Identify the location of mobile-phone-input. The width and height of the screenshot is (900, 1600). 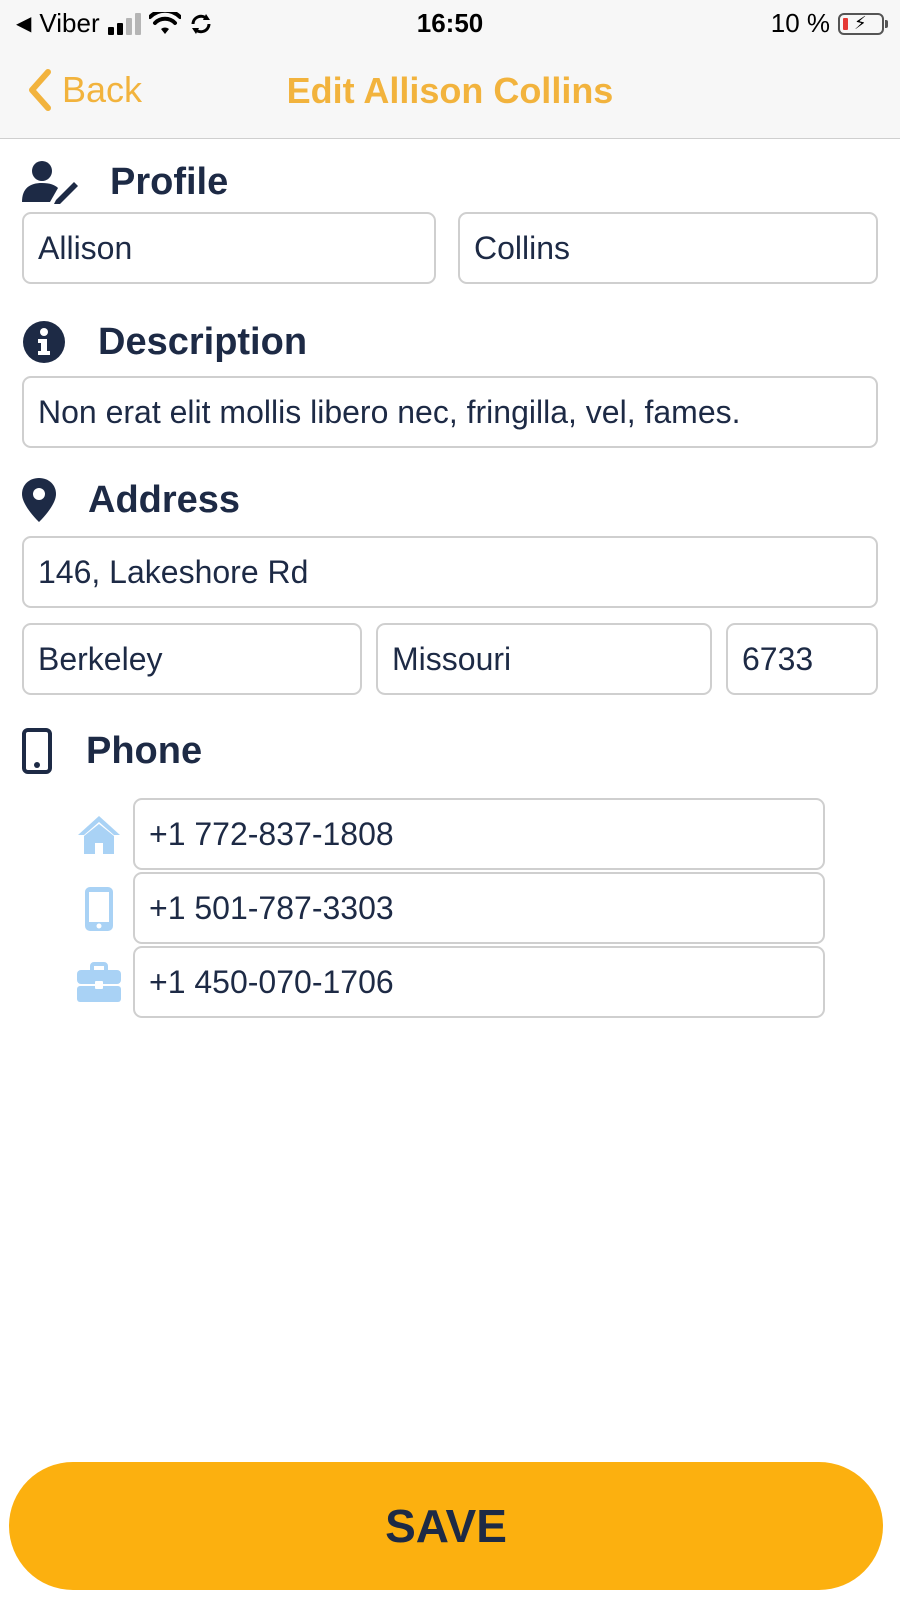
(479, 908).